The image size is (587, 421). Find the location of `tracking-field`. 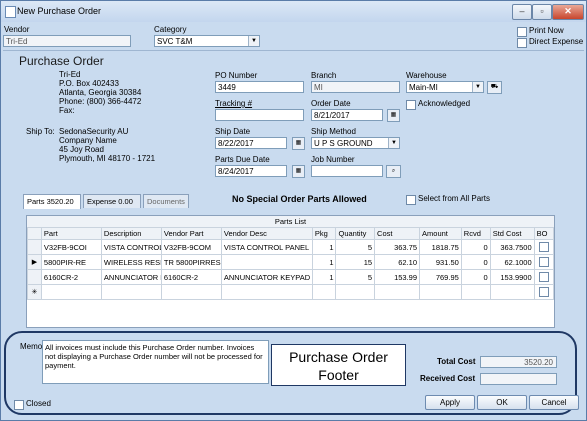

tracking-field is located at coordinates (259, 115).